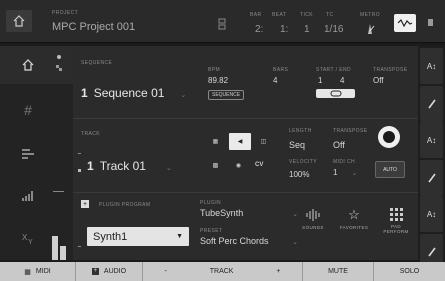 The image size is (445, 281). Describe the element at coordinates (30, 242) in the screenshot. I see `svg-text: Y` at that location.